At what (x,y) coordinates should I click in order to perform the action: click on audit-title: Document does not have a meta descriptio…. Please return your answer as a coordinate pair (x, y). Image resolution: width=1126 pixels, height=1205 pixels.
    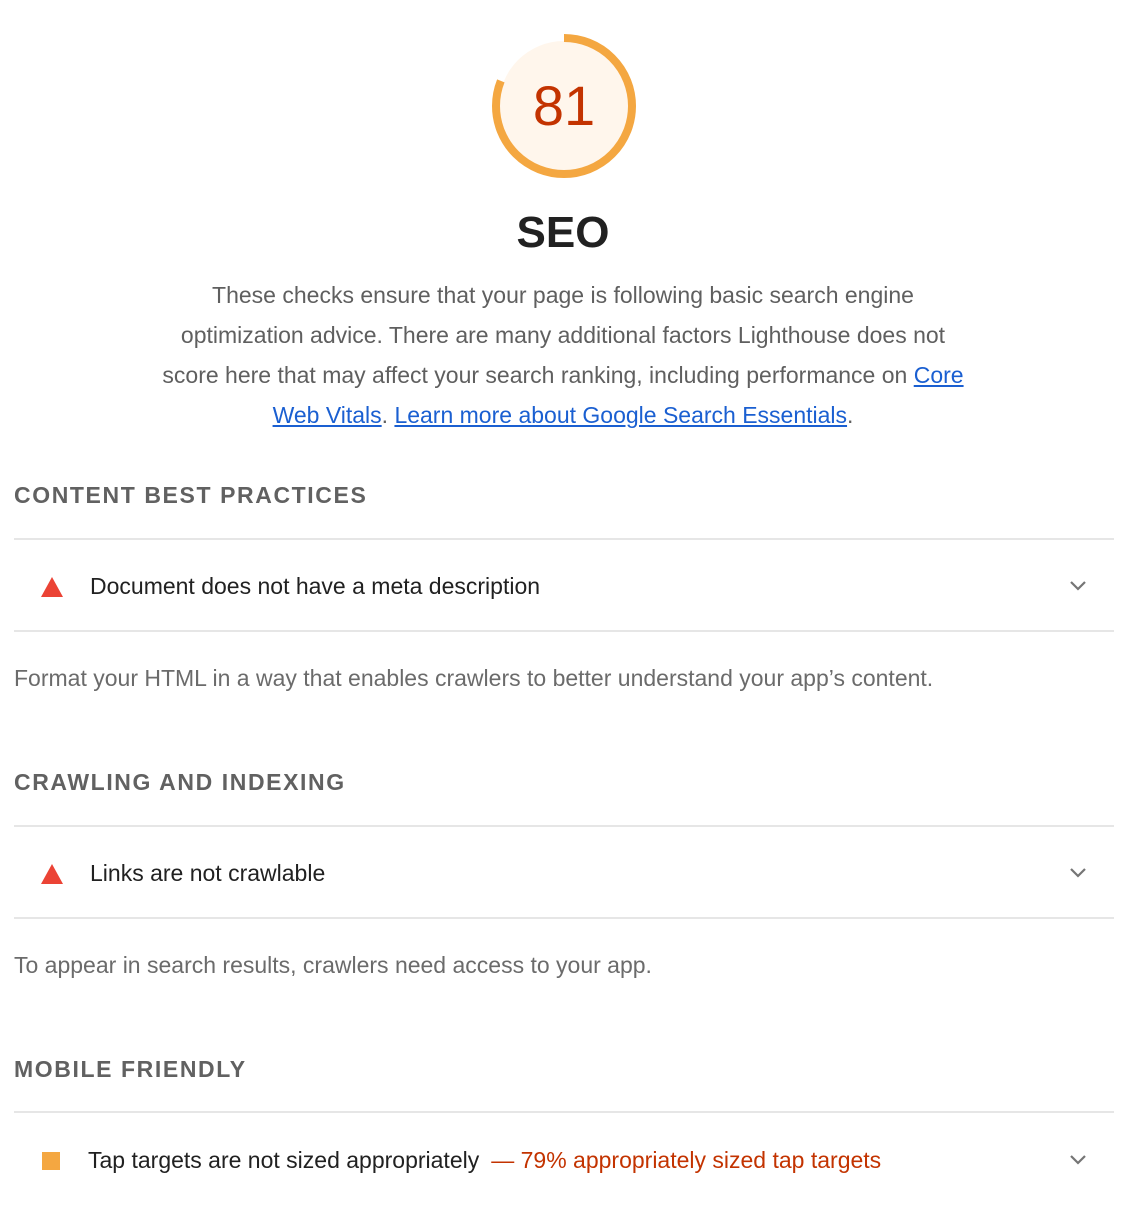
    Looking at the image, I should click on (315, 586).